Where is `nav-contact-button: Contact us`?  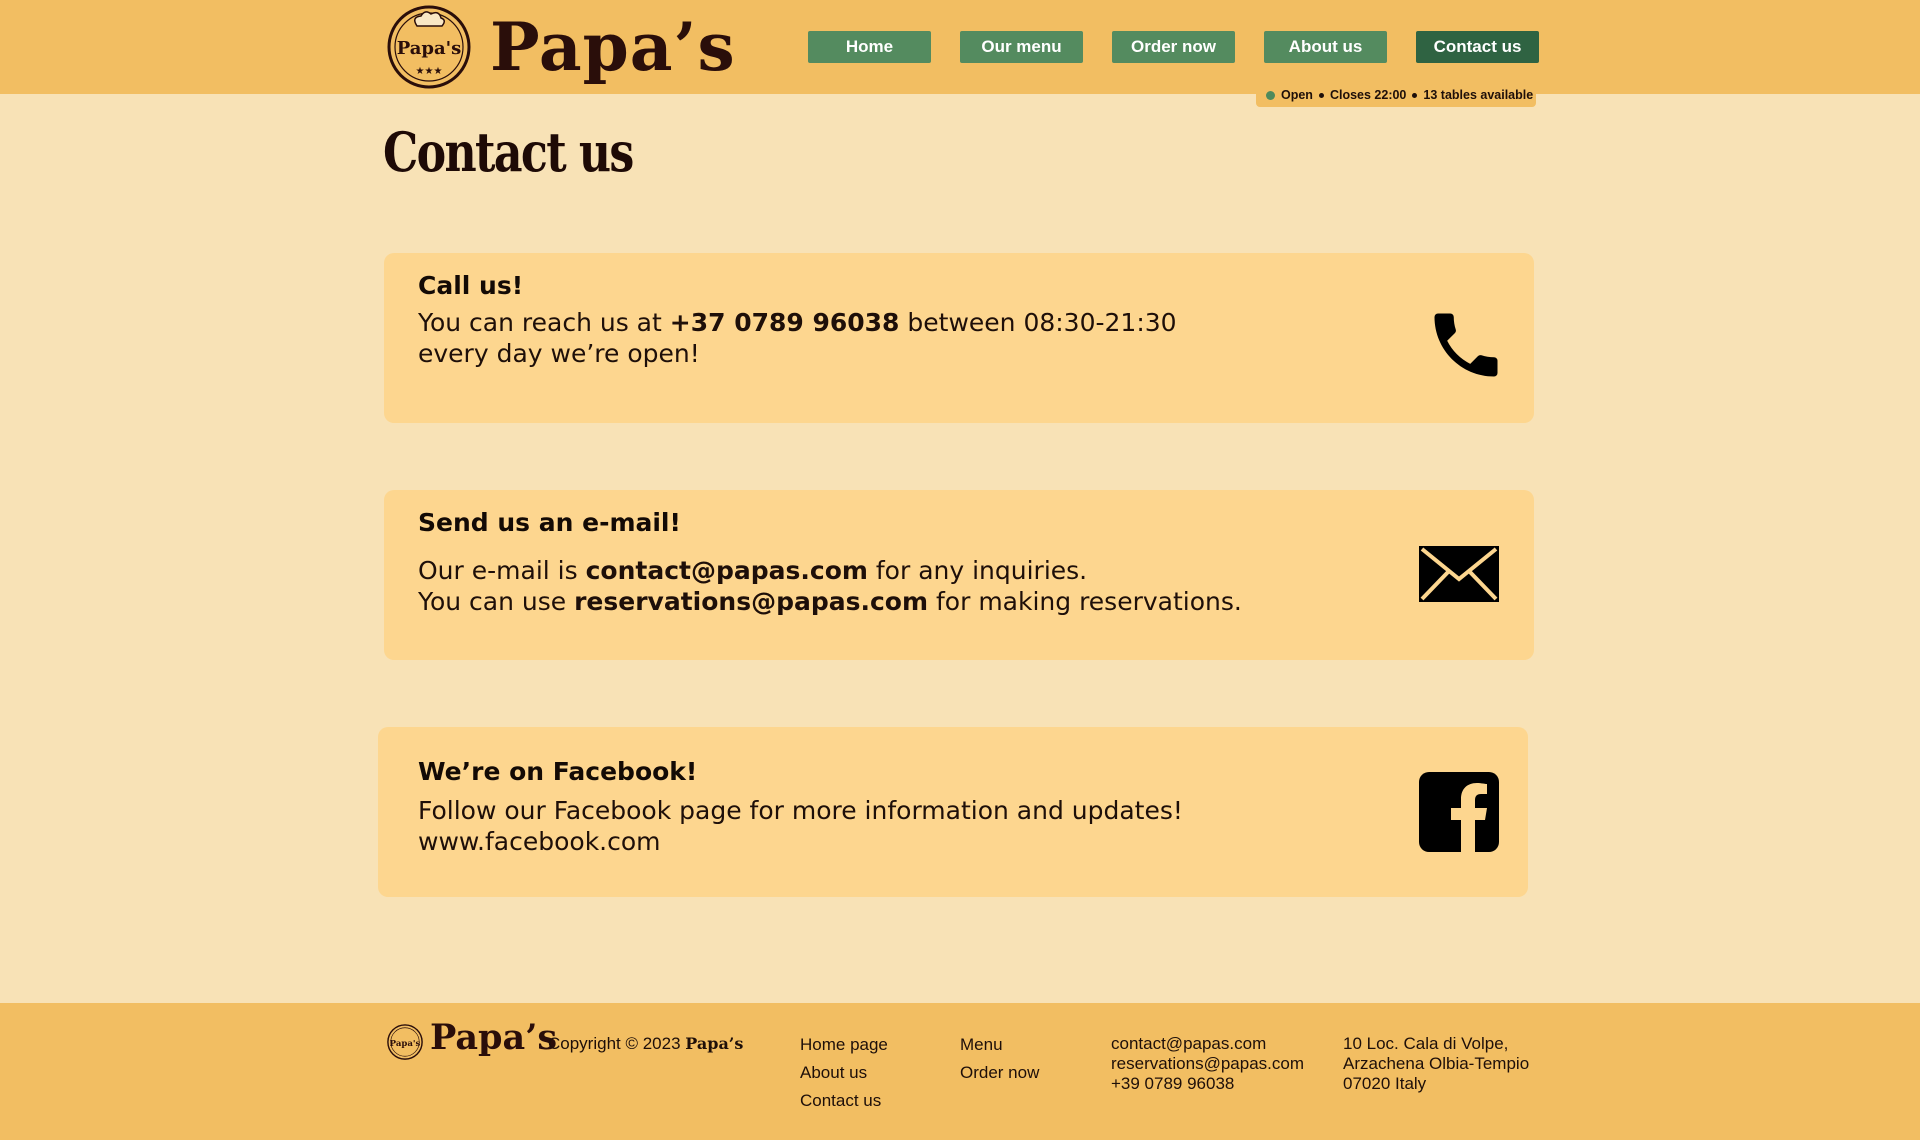 nav-contact-button: Contact us is located at coordinates (1477, 47).